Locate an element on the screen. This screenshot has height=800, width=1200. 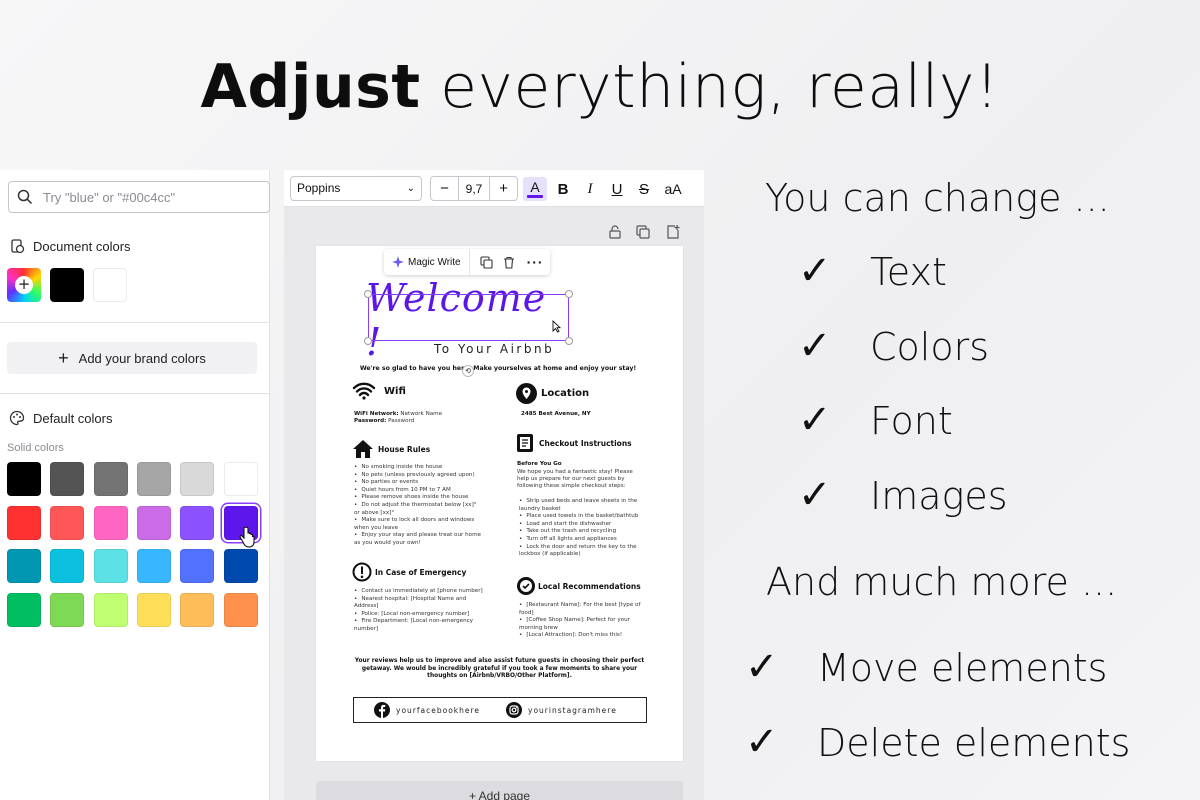
list-item: No smoking inside the house is located at coordinates (419, 468).